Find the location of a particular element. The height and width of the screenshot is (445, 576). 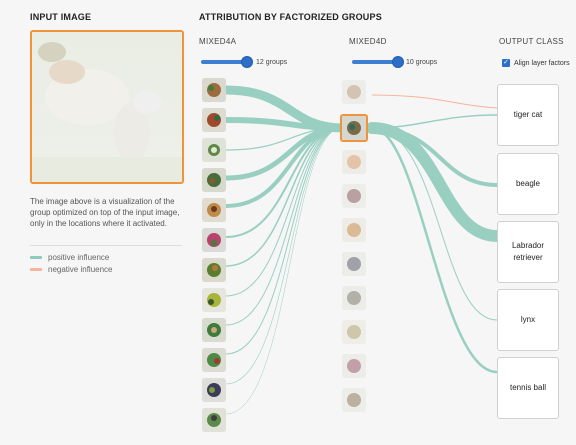

output-class-lynx: lynx is located at coordinates (528, 320).